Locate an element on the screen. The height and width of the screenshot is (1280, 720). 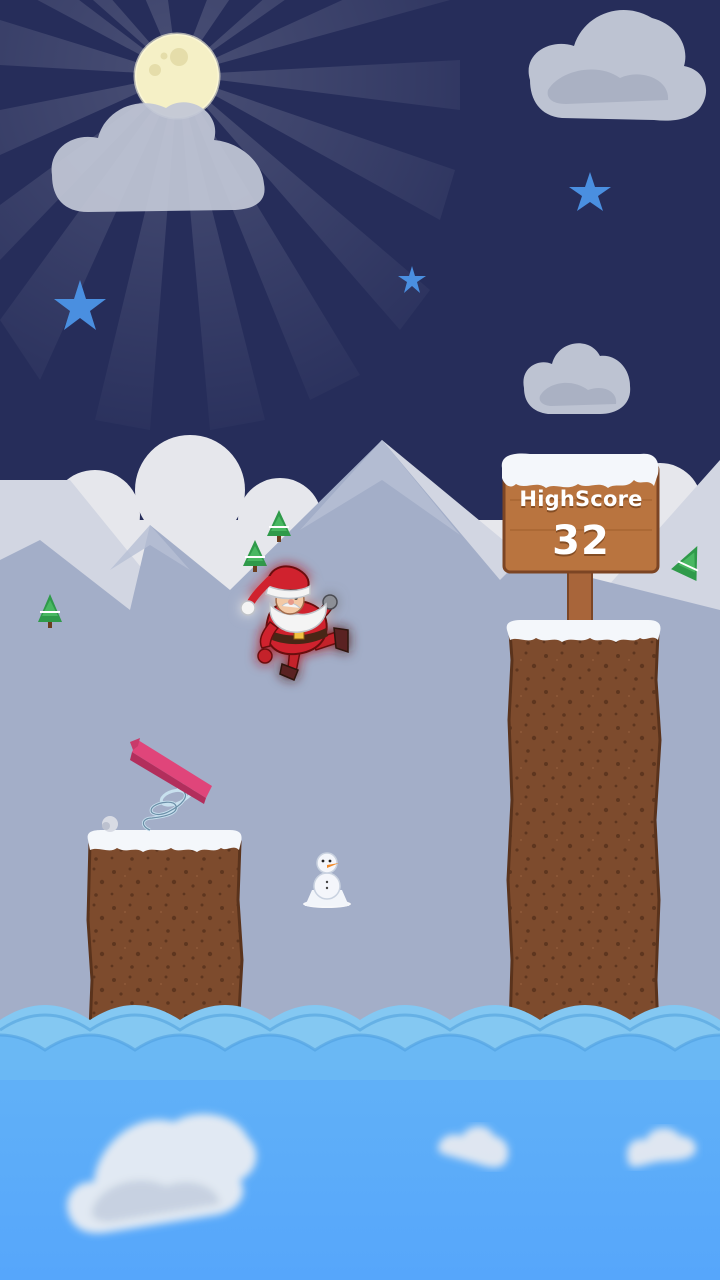
highscore-value: 32 is located at coordinates (581, 541).